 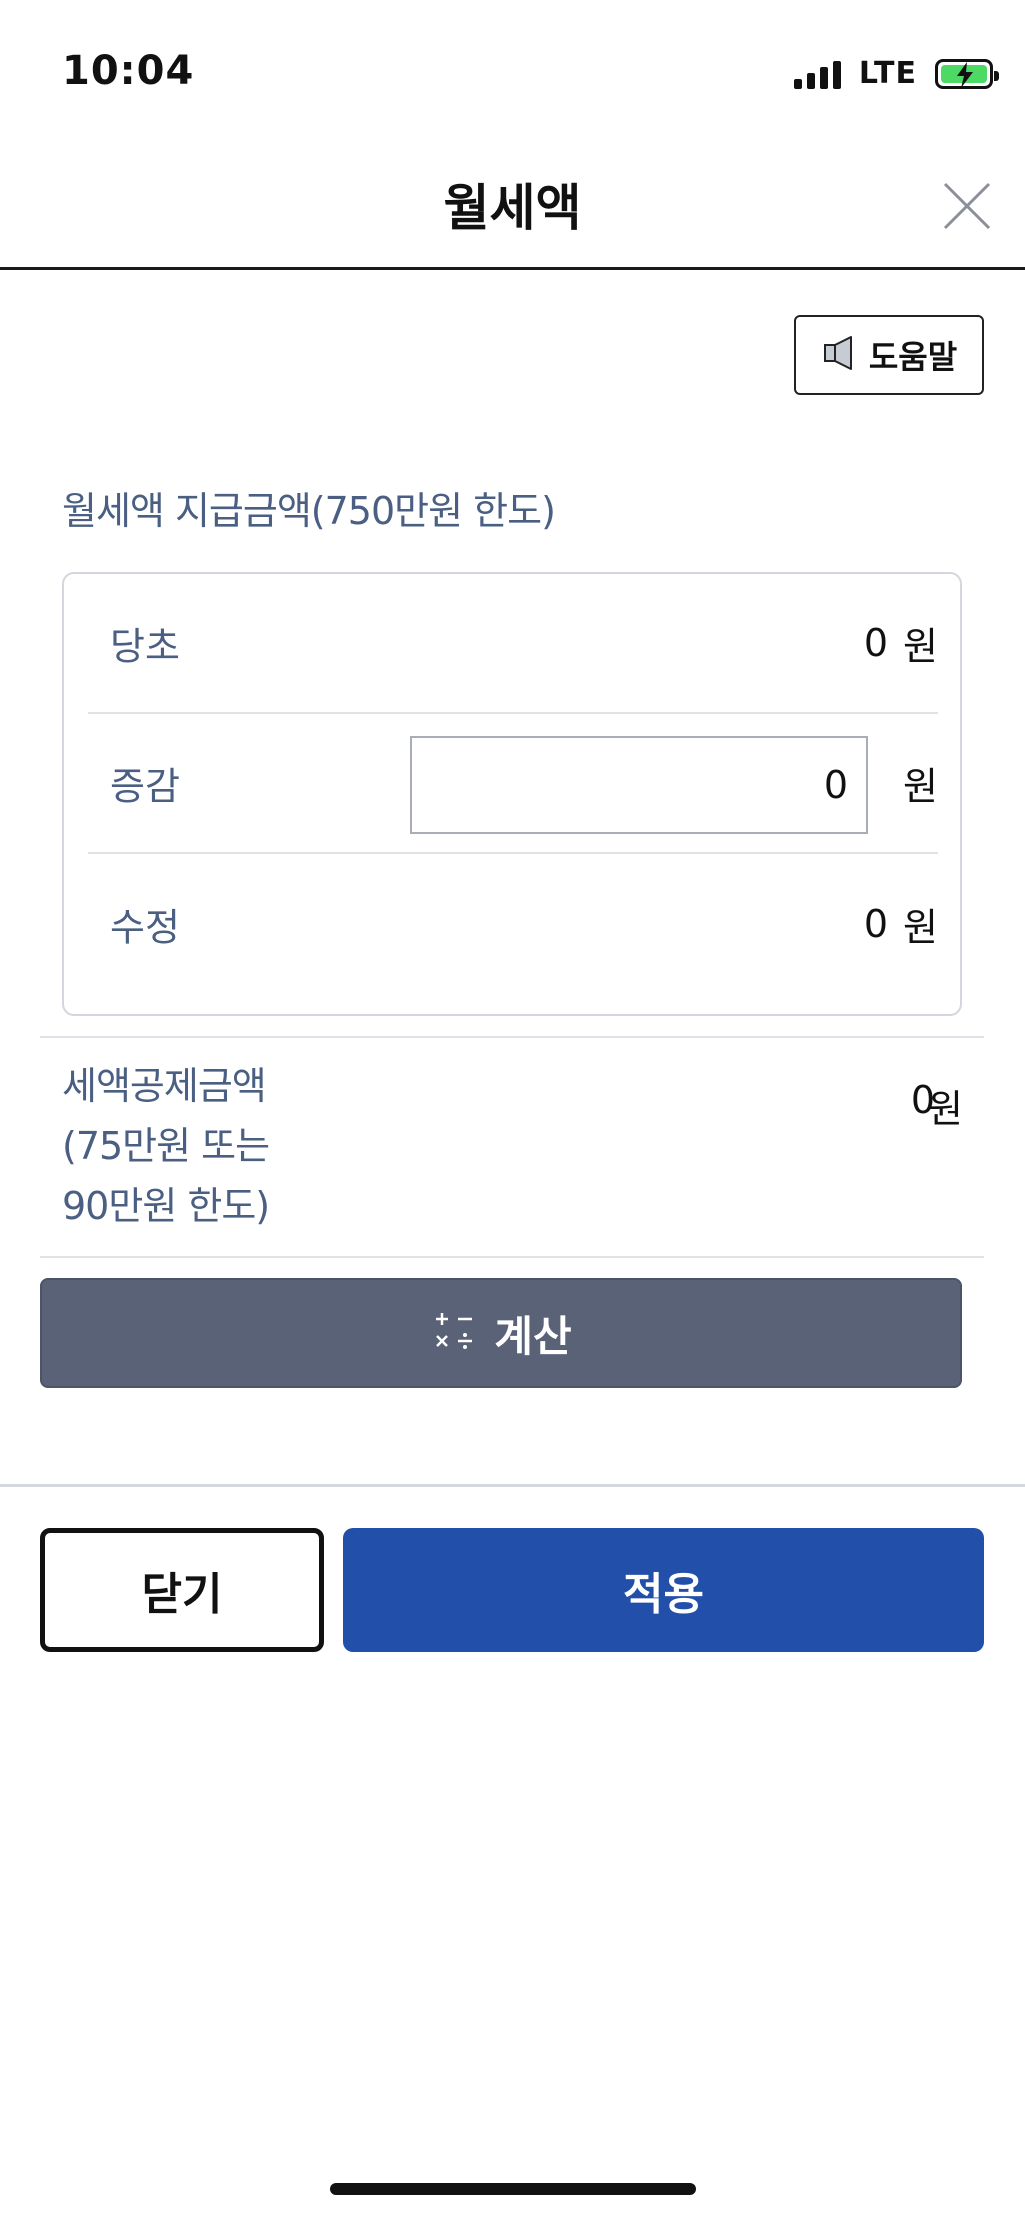 What do you see at coordinates (967, 73) in the screenshot?
I see `battery-icon` at bounding box center [967, 73].